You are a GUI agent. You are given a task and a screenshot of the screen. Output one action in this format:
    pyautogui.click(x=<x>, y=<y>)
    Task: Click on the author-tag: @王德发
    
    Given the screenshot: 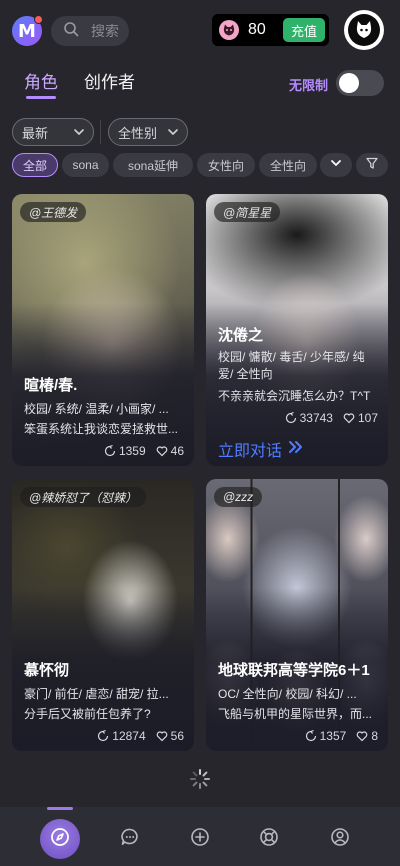 What is the action you would take?
    pyautogui.click(x=53, y=212)
    